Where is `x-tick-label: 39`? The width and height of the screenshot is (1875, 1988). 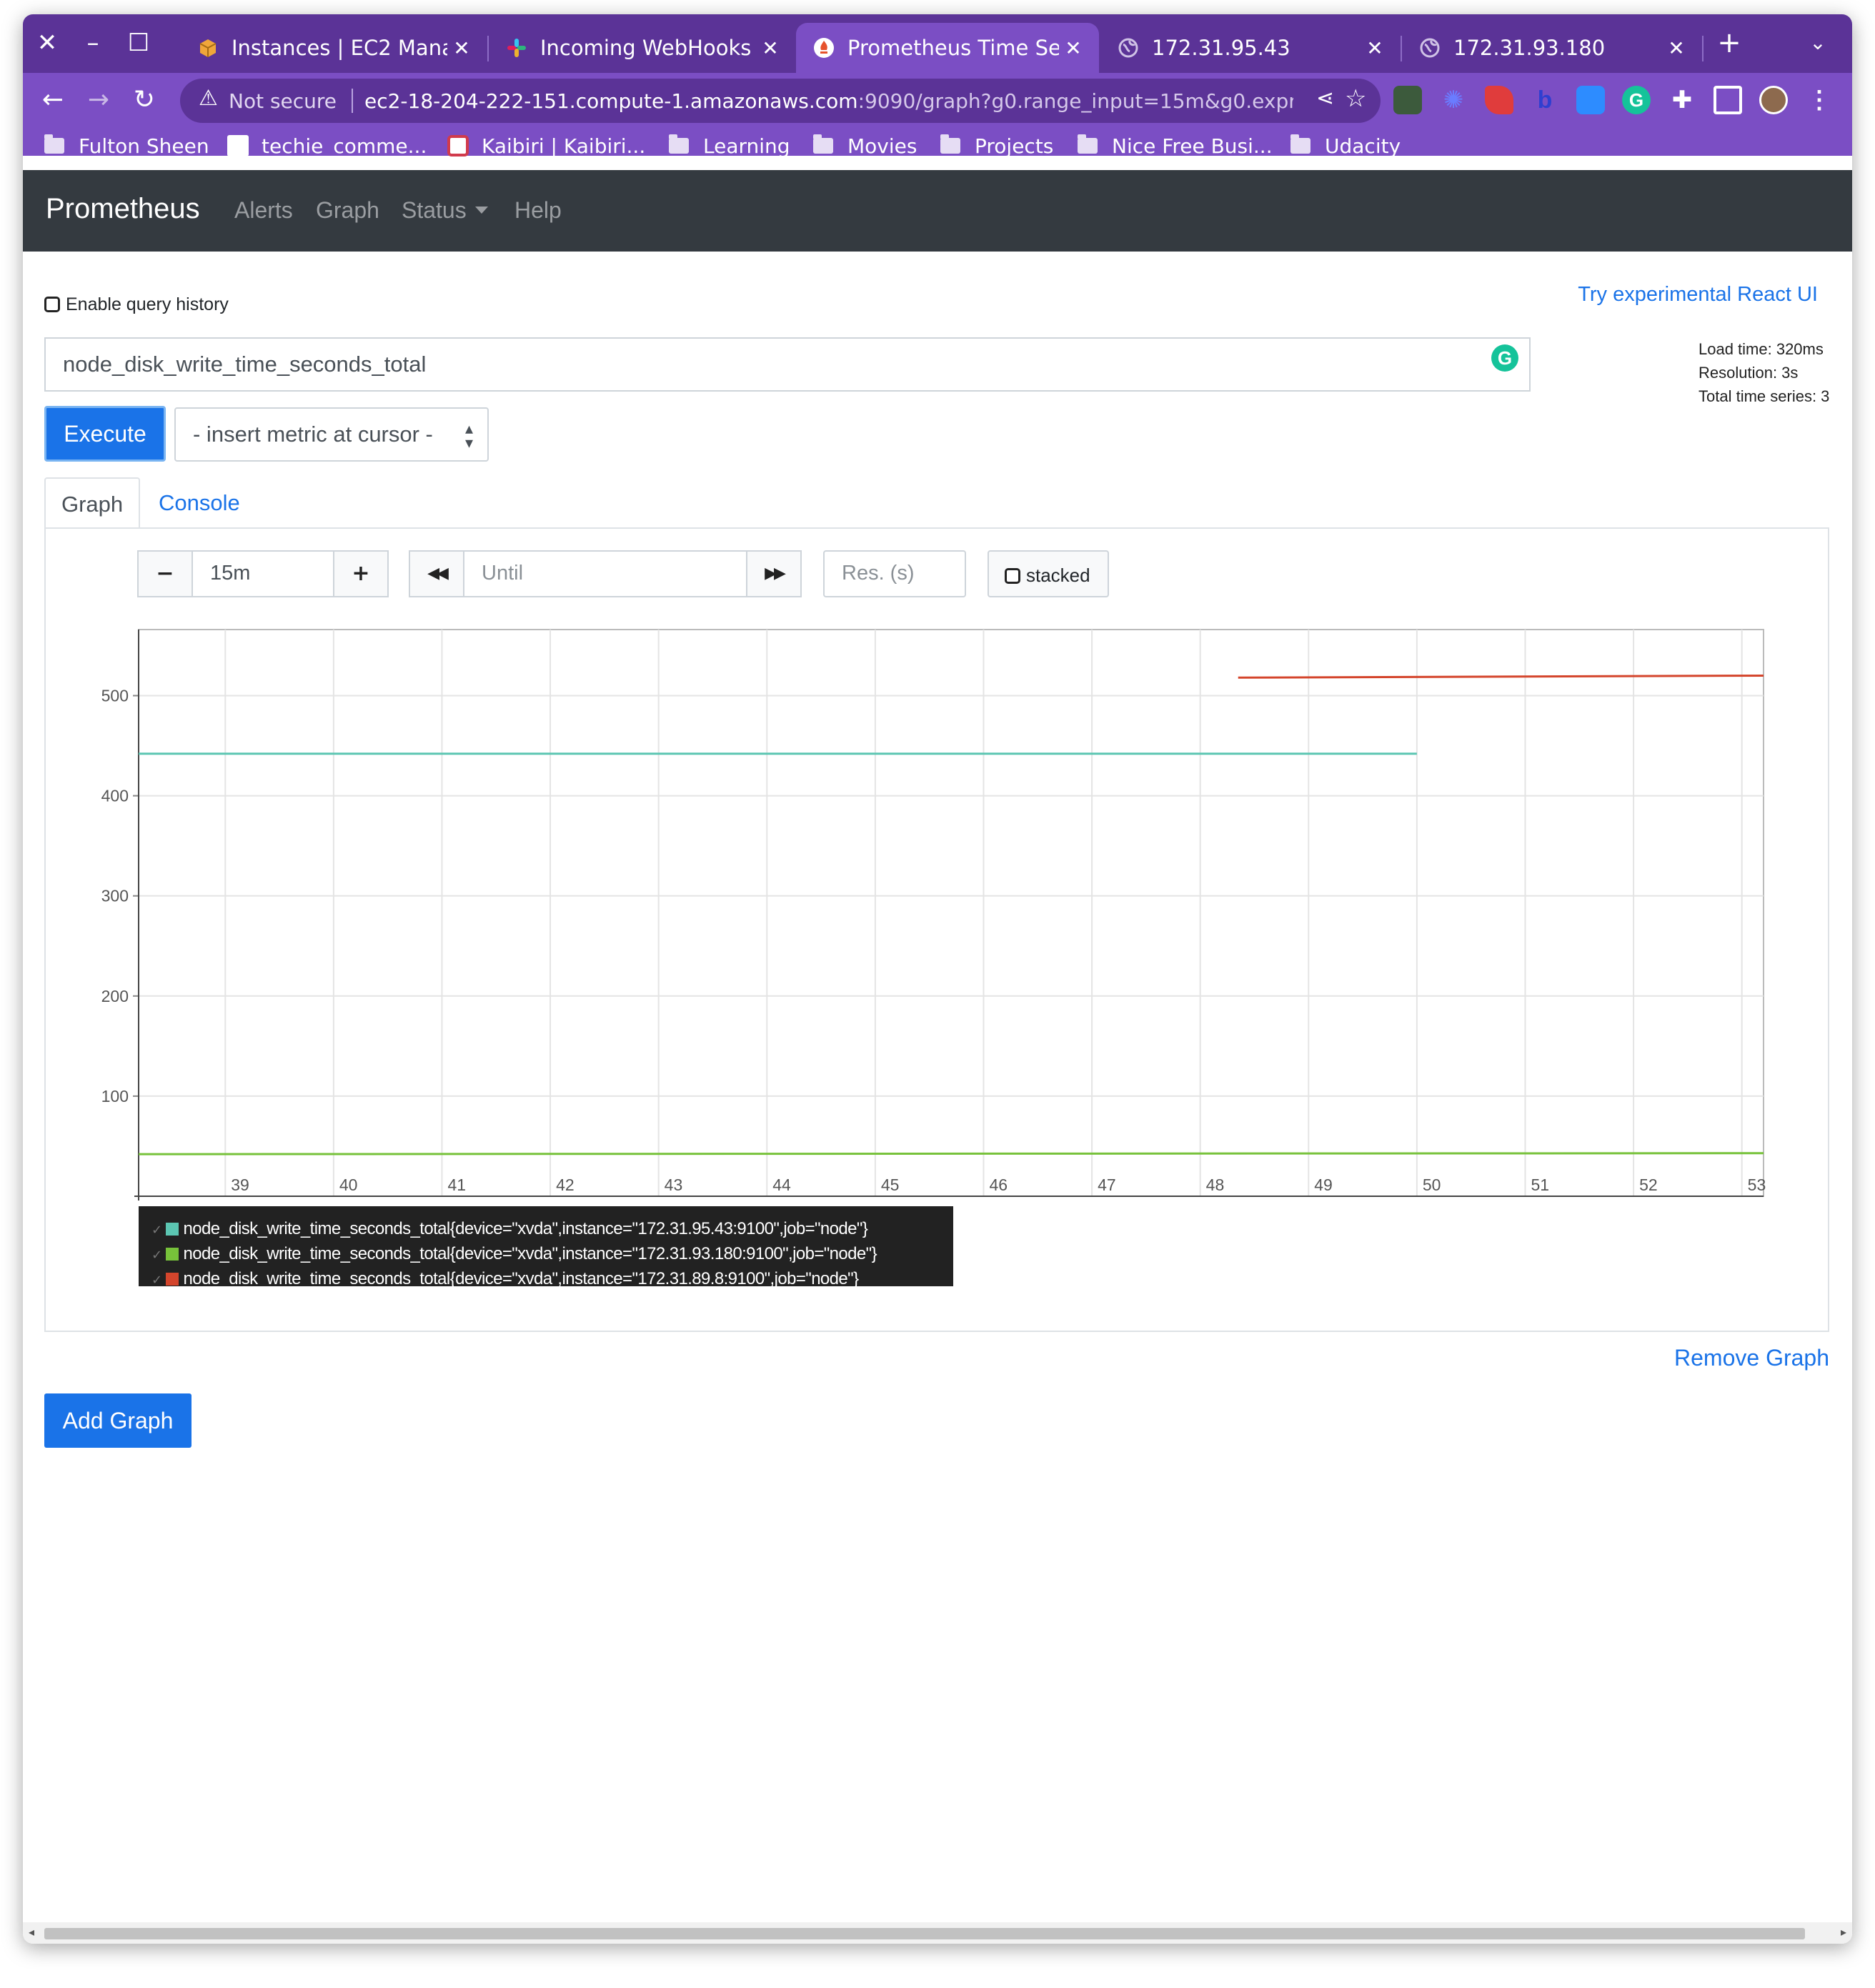
x-tick-label: 39 is located at coordinates (240, 1185).